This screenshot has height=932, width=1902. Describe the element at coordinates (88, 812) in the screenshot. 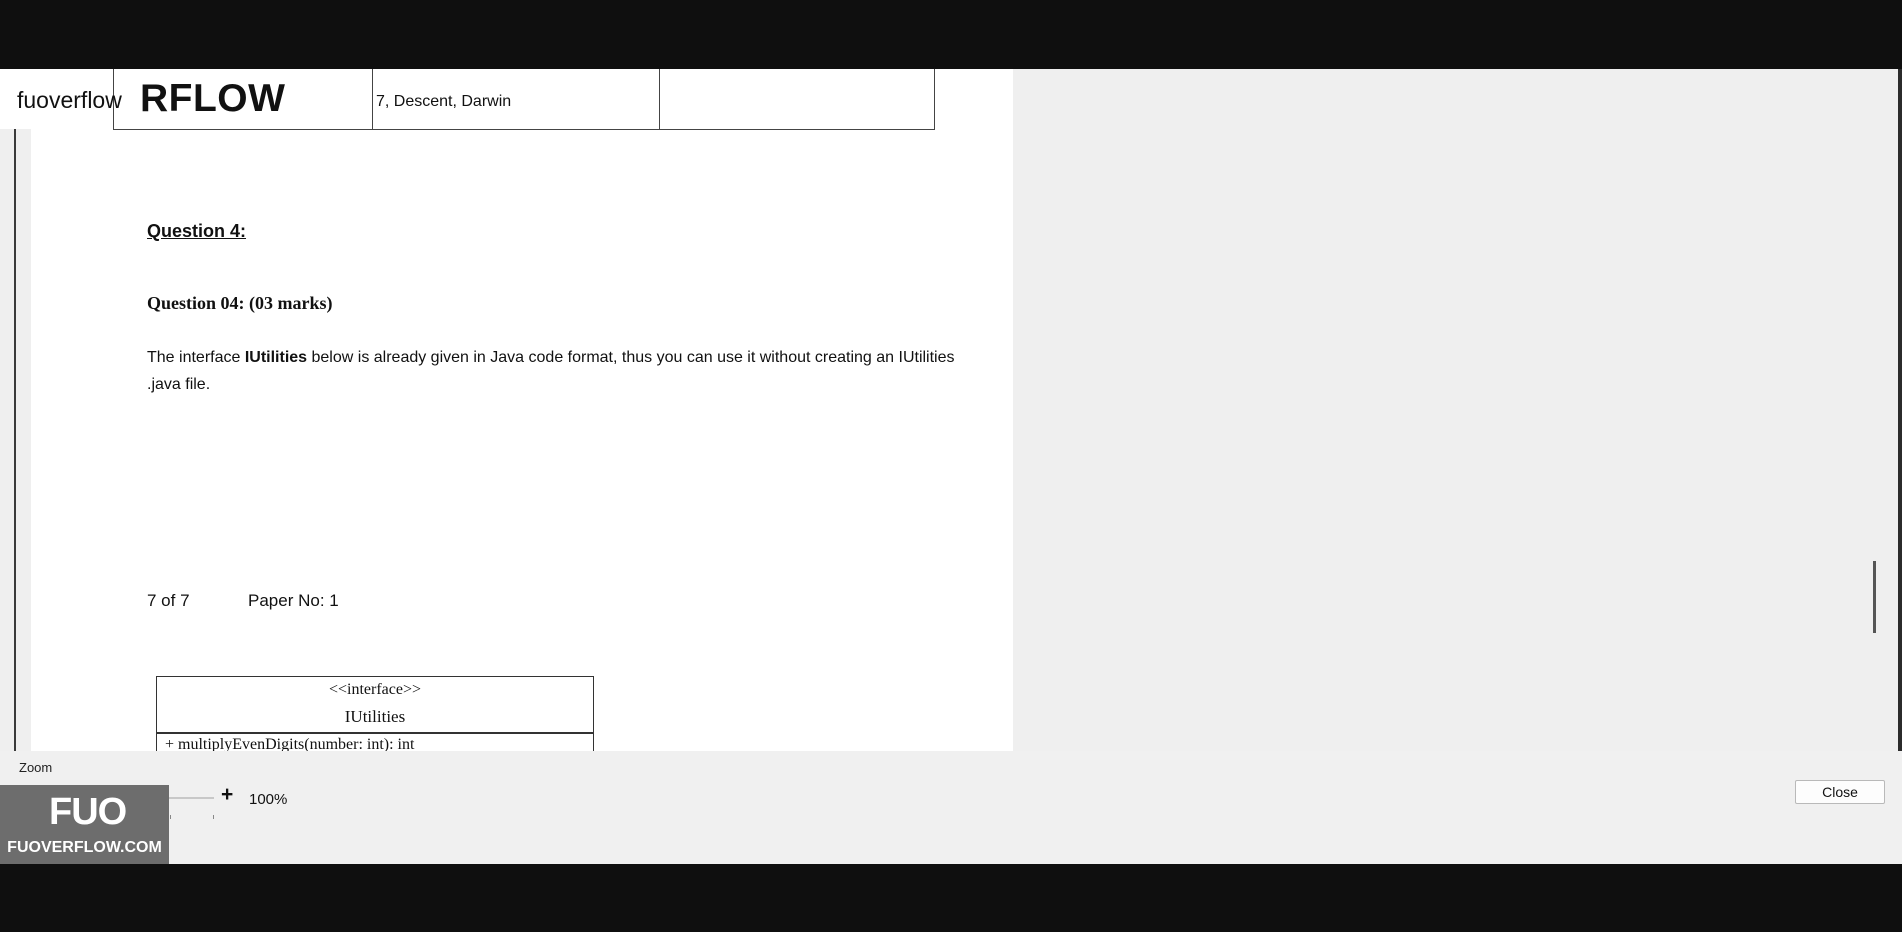

I see `watermark-logo: FUO` at that location.